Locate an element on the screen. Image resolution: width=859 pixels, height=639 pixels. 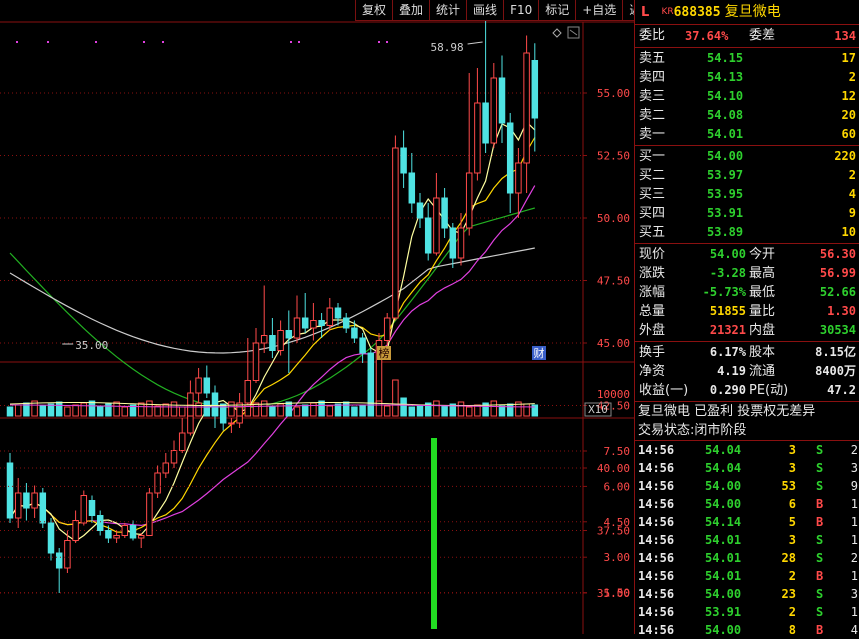
quote-label: 今开 is located at coordinates (762, 254).